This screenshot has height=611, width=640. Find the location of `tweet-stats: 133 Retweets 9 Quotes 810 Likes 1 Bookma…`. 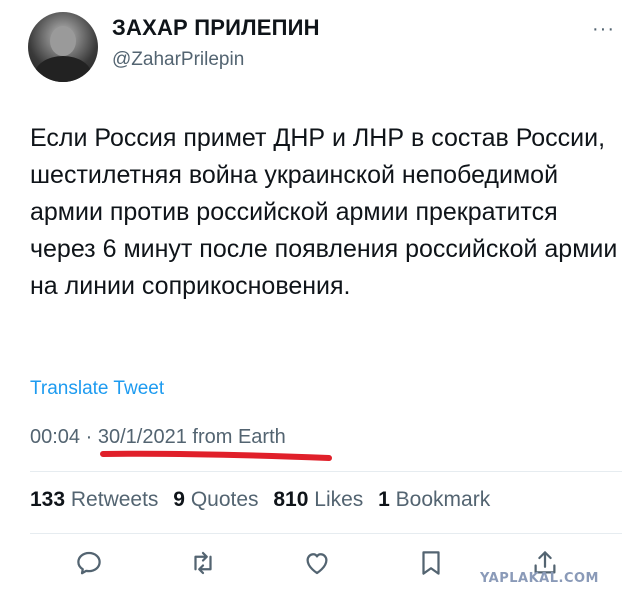

tweet-stats: 133 Retweets 9 Quotes 810 Likes 1 Bookma… is located at coordinates (264, 500).